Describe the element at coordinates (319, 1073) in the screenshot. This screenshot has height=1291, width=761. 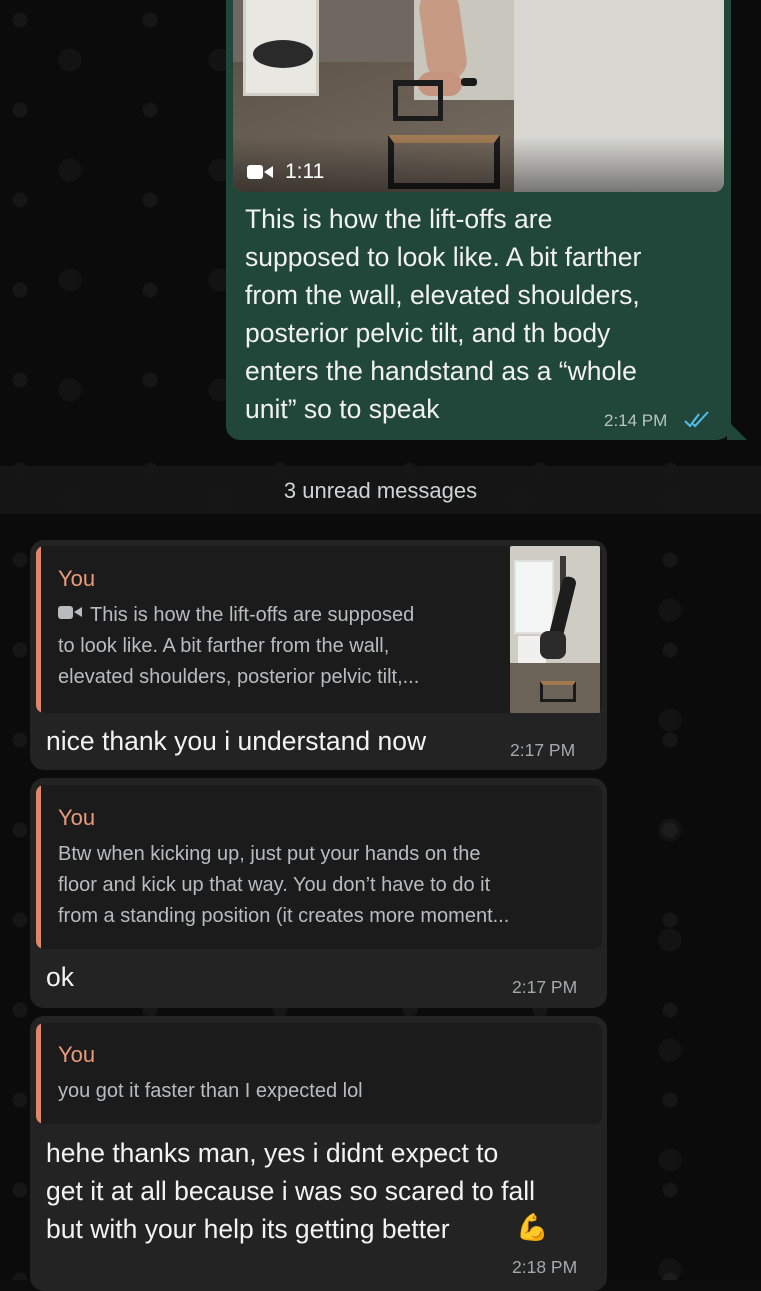
I see `reply-quote` at that location.